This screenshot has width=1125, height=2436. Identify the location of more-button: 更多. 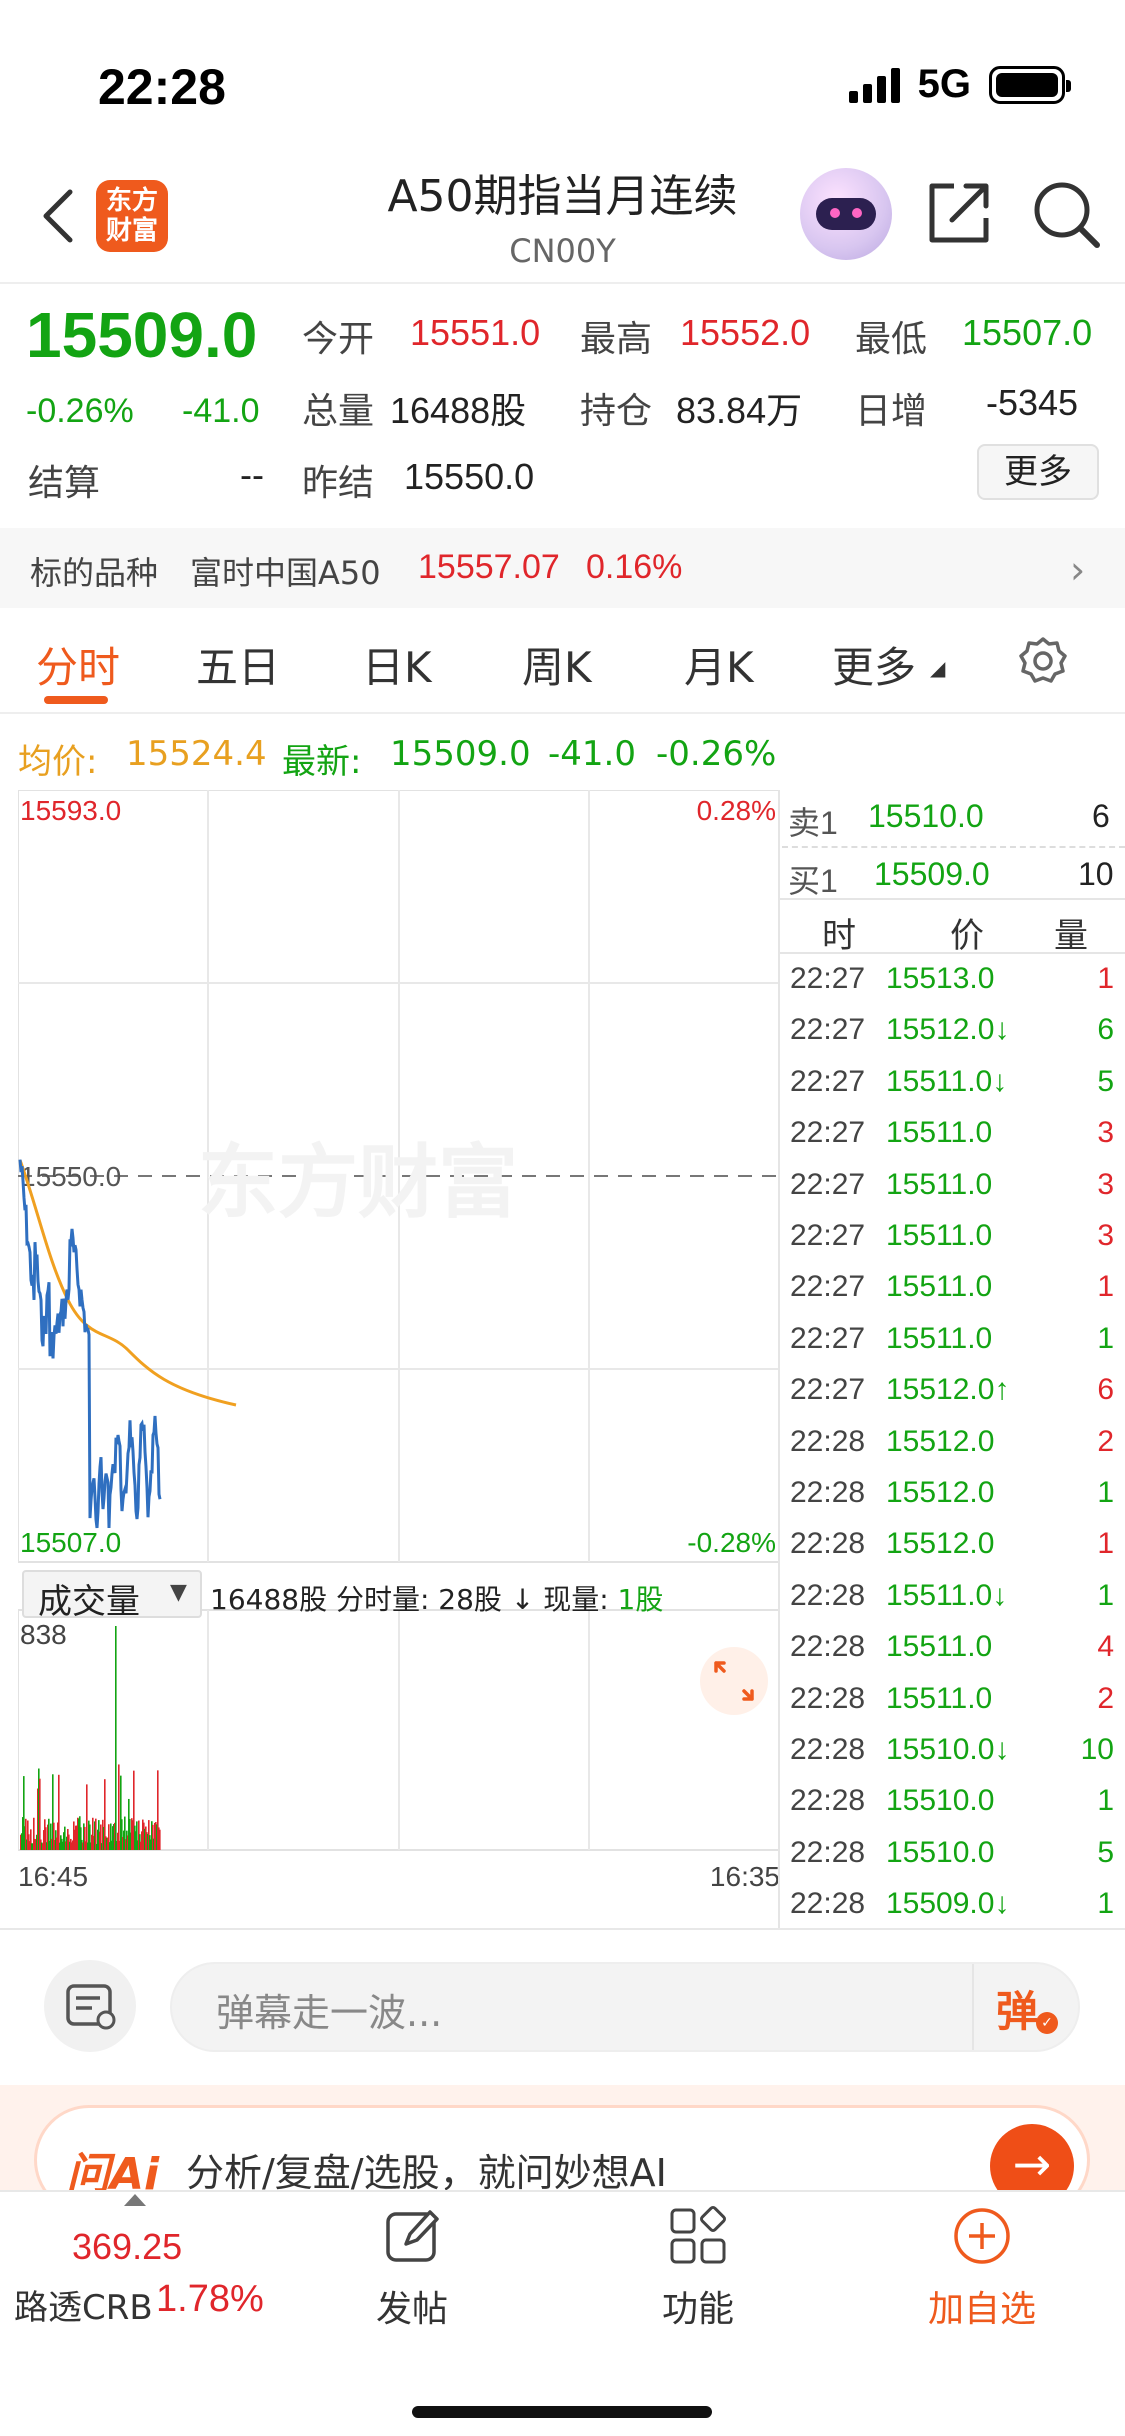
(1038, 472).